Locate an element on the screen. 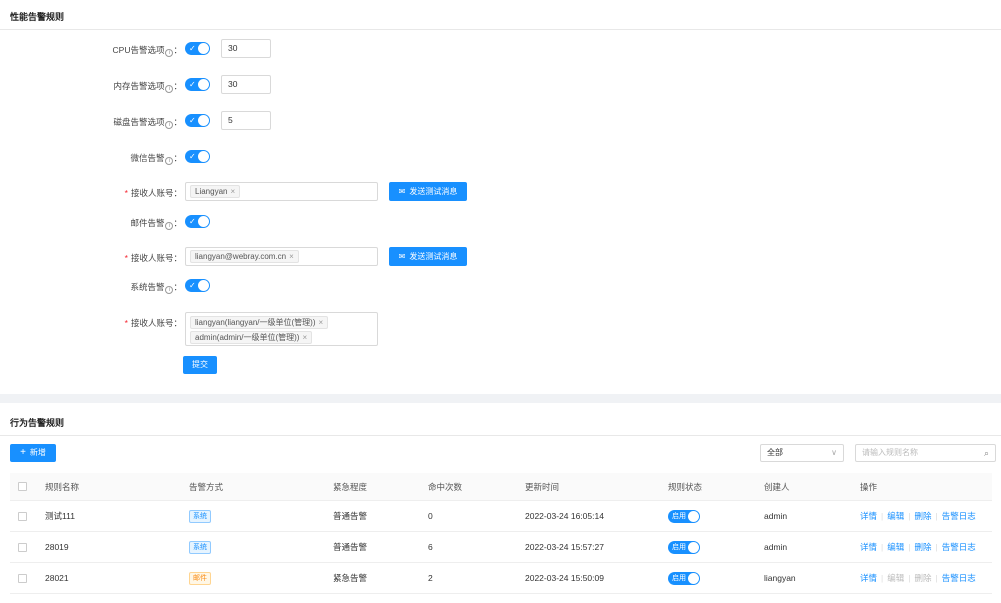  system-receiver-label: * 接收人账号： is located at coordinates (153, 323).